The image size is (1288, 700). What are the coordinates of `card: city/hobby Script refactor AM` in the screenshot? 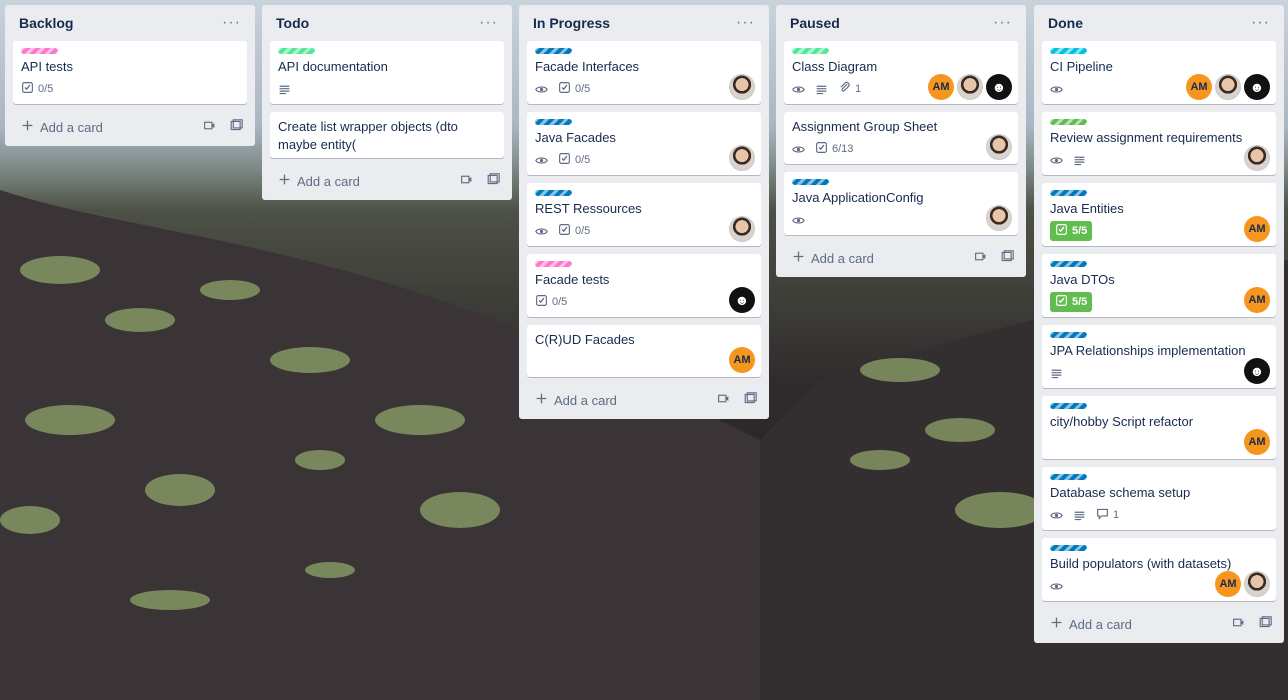 It's located at (1159, 427).